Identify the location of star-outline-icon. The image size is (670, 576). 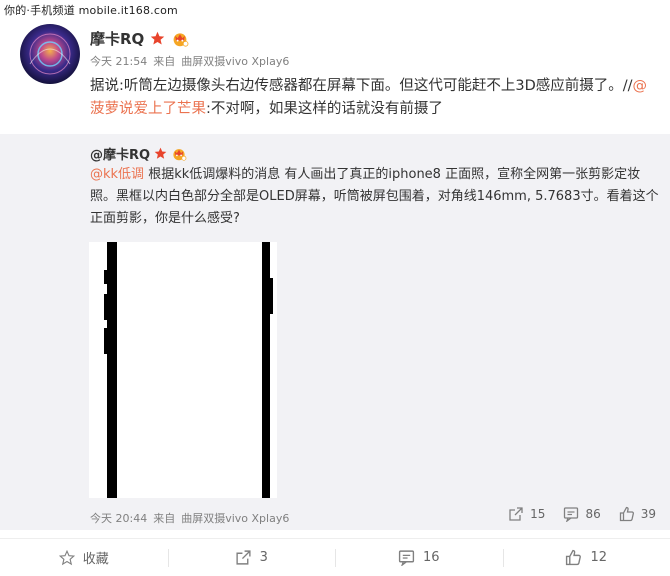
(66, 557).